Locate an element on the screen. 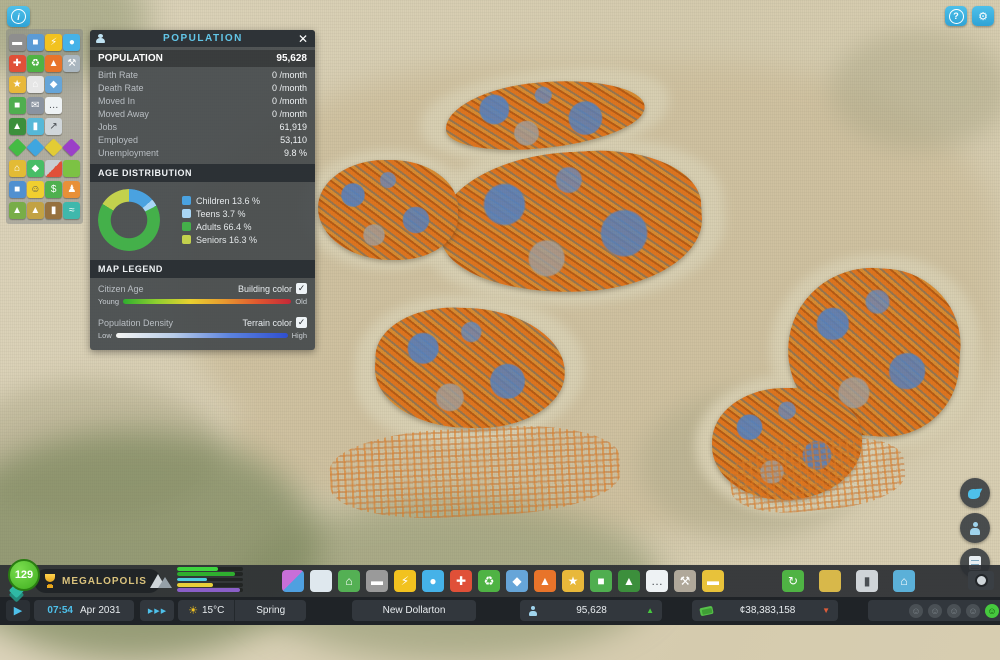 The width and height of the screenshot is (1000, 660). land-map-infoview-icon is located at coordinates (17, 147).